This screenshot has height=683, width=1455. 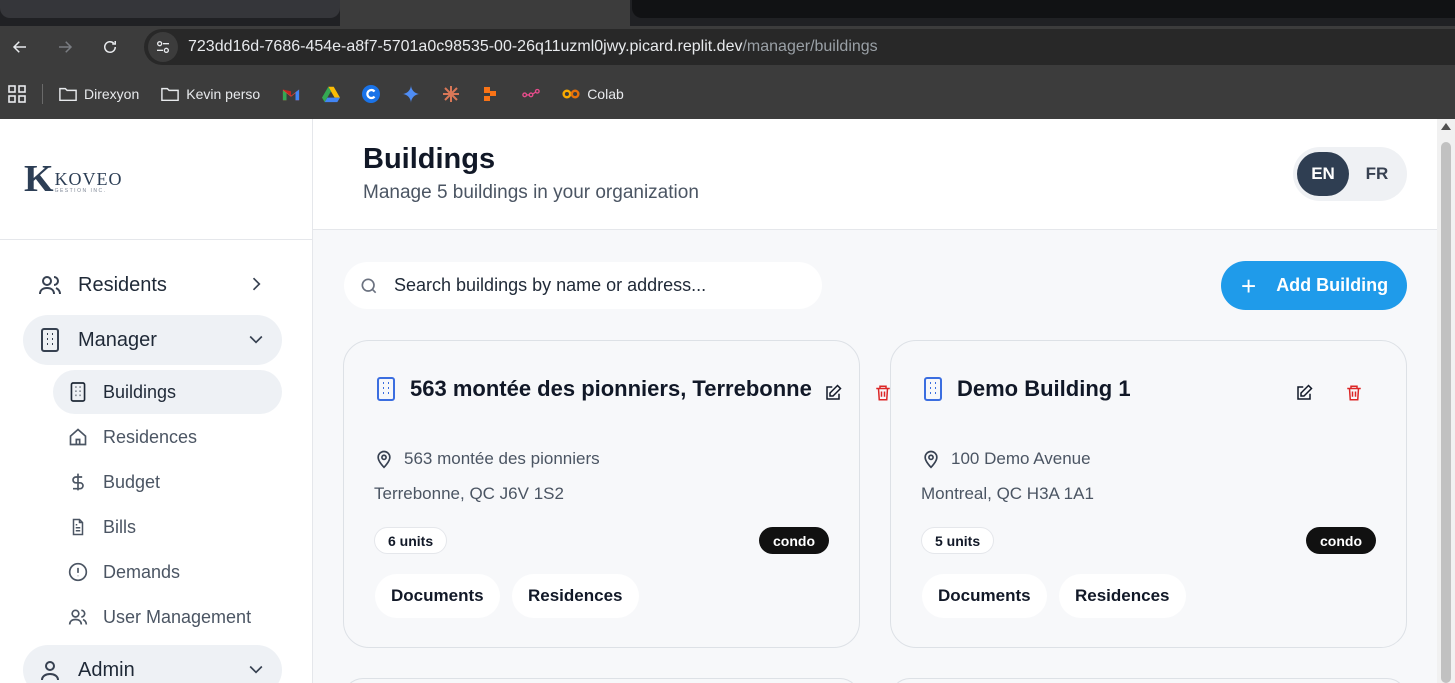 I want to click on sidebar-item-bills: Bills, so click(x=167, y=527).